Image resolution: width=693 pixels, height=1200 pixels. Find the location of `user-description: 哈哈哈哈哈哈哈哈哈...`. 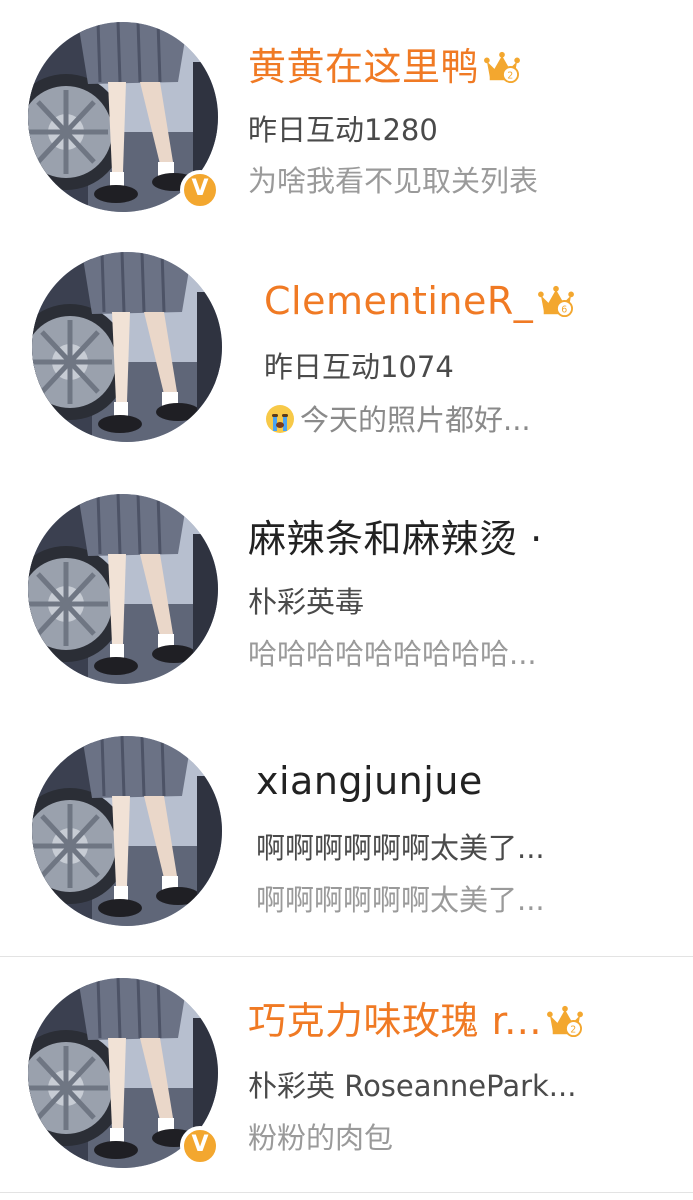

user-description: 哈哈哈哈哈哈哈哈哈... is located at coordinates (392, 654).